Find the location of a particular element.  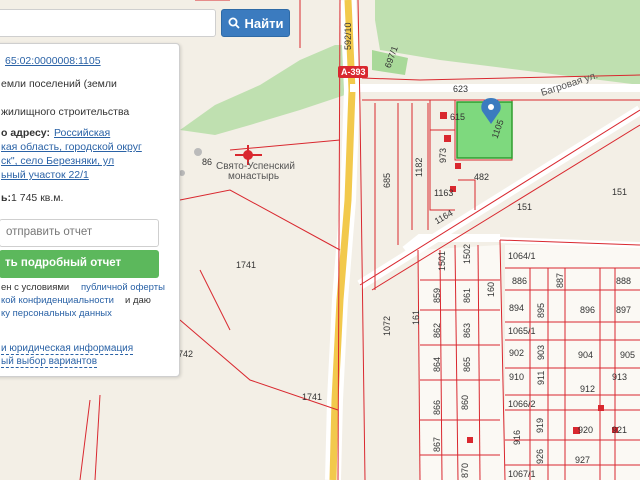

road-shield-label: А-393 is located at coordinates (353, 72).